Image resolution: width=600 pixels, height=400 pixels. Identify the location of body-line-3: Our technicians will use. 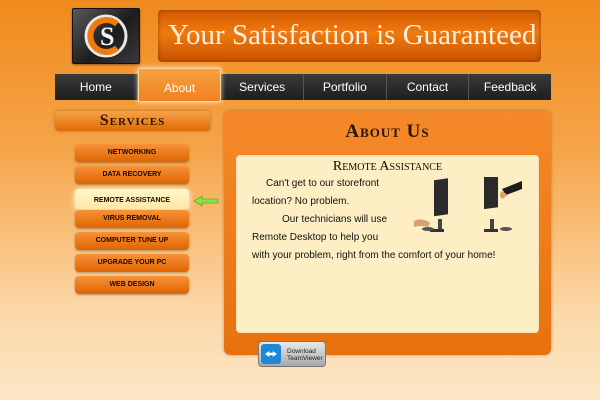
(335, 219).